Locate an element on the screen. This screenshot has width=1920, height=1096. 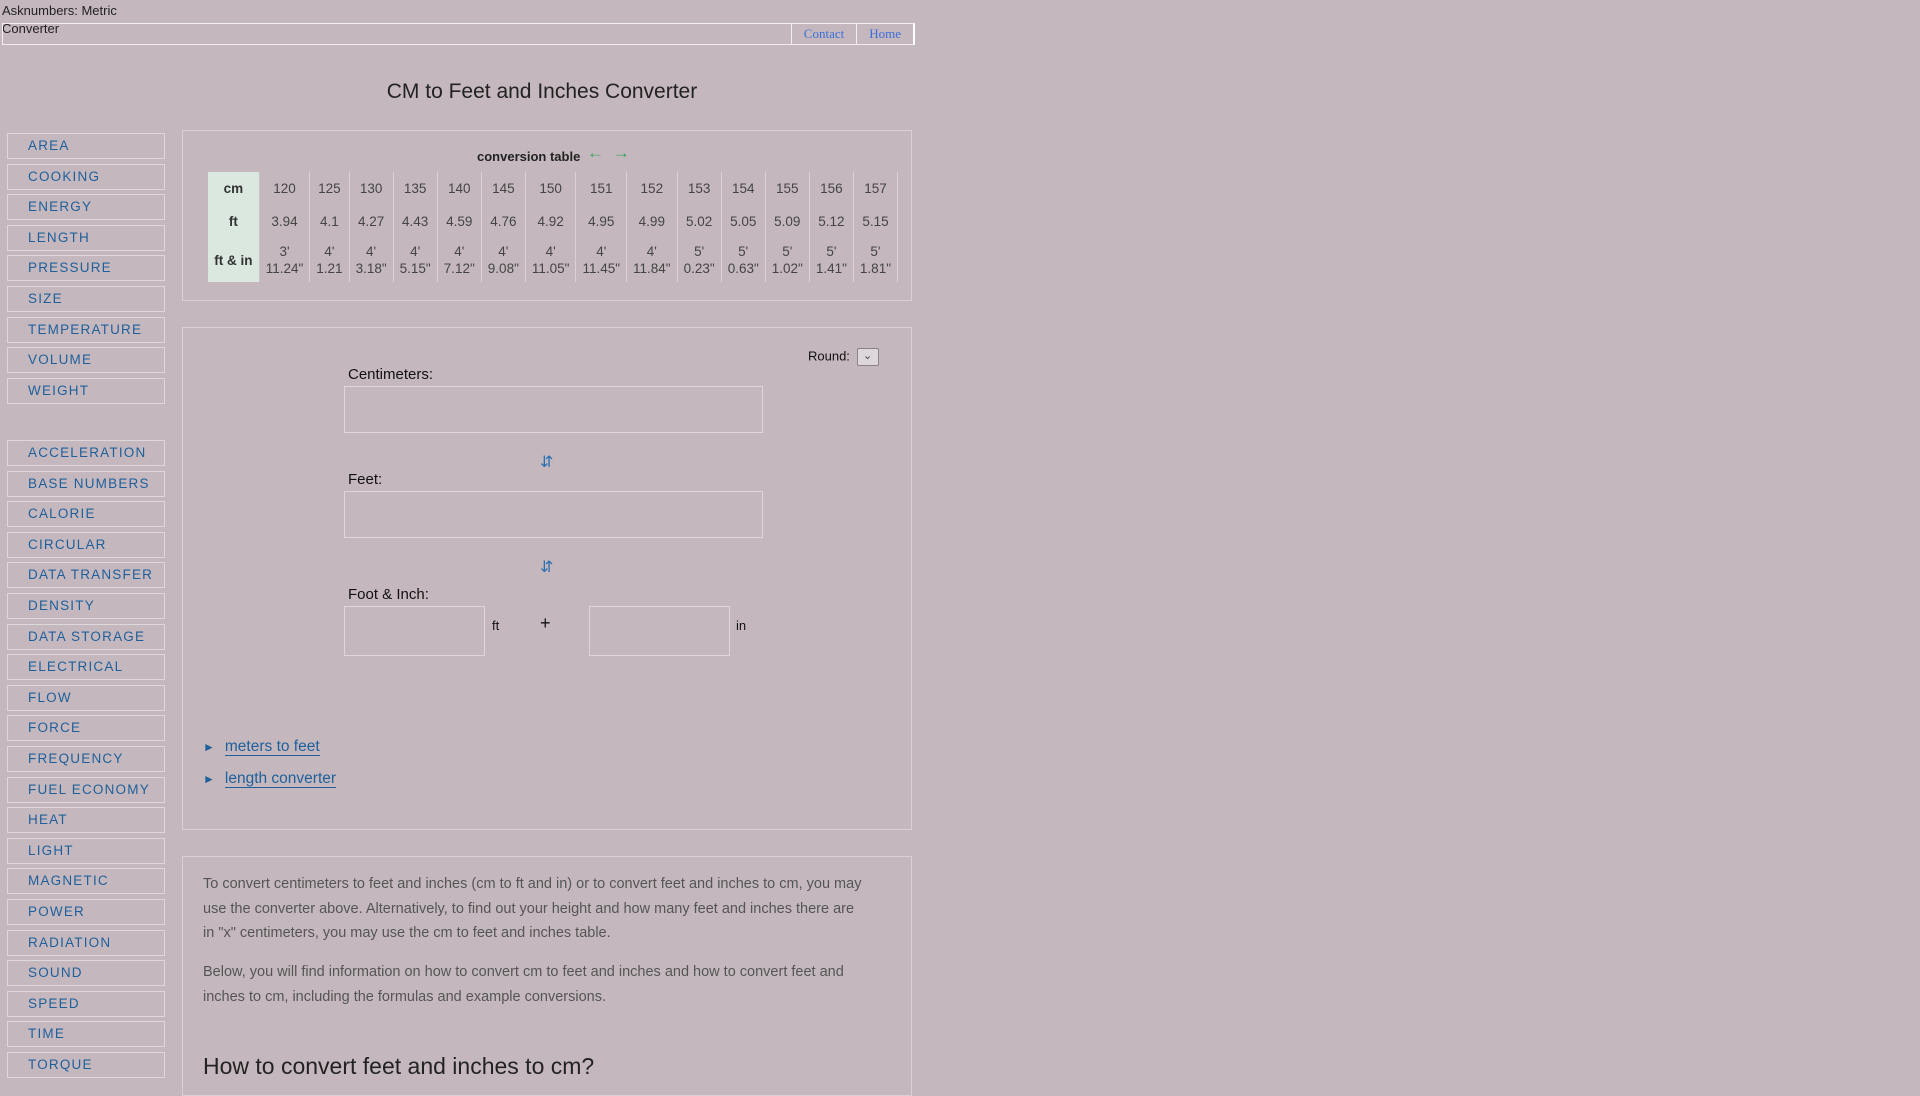
ftin-inches: 11.45" is located at coordinates (601, 268).